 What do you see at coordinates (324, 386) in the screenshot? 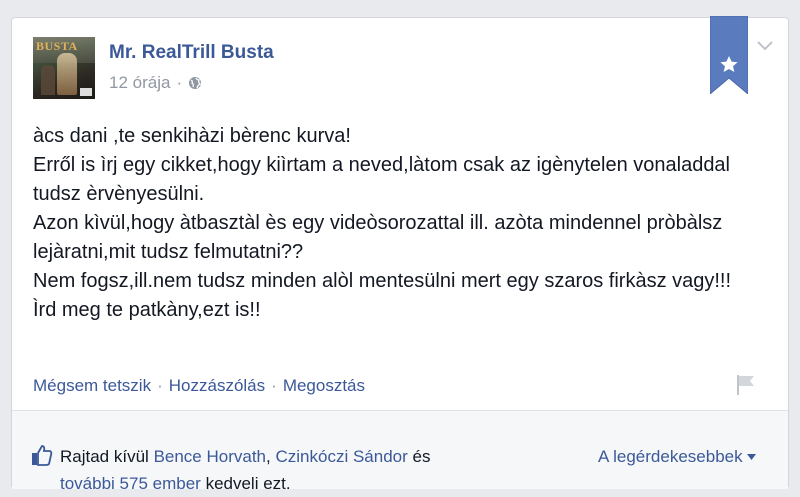
I see `share-link: Megosztás` at bounding box center [324, 386].